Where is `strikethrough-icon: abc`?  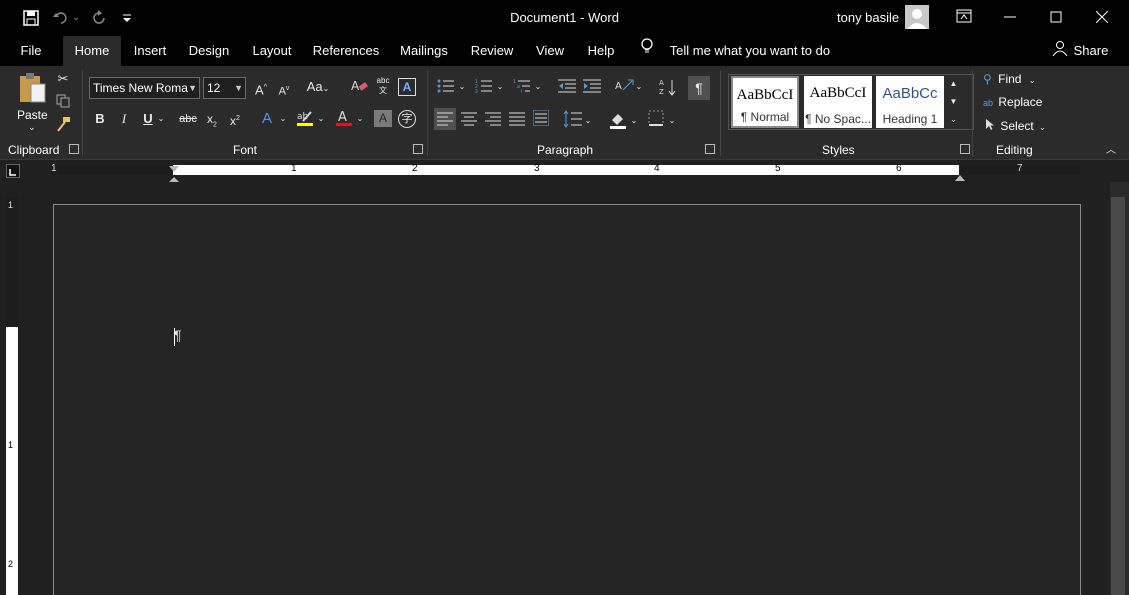 strikethrough-icon: abc is located at coordinates (188, 119).